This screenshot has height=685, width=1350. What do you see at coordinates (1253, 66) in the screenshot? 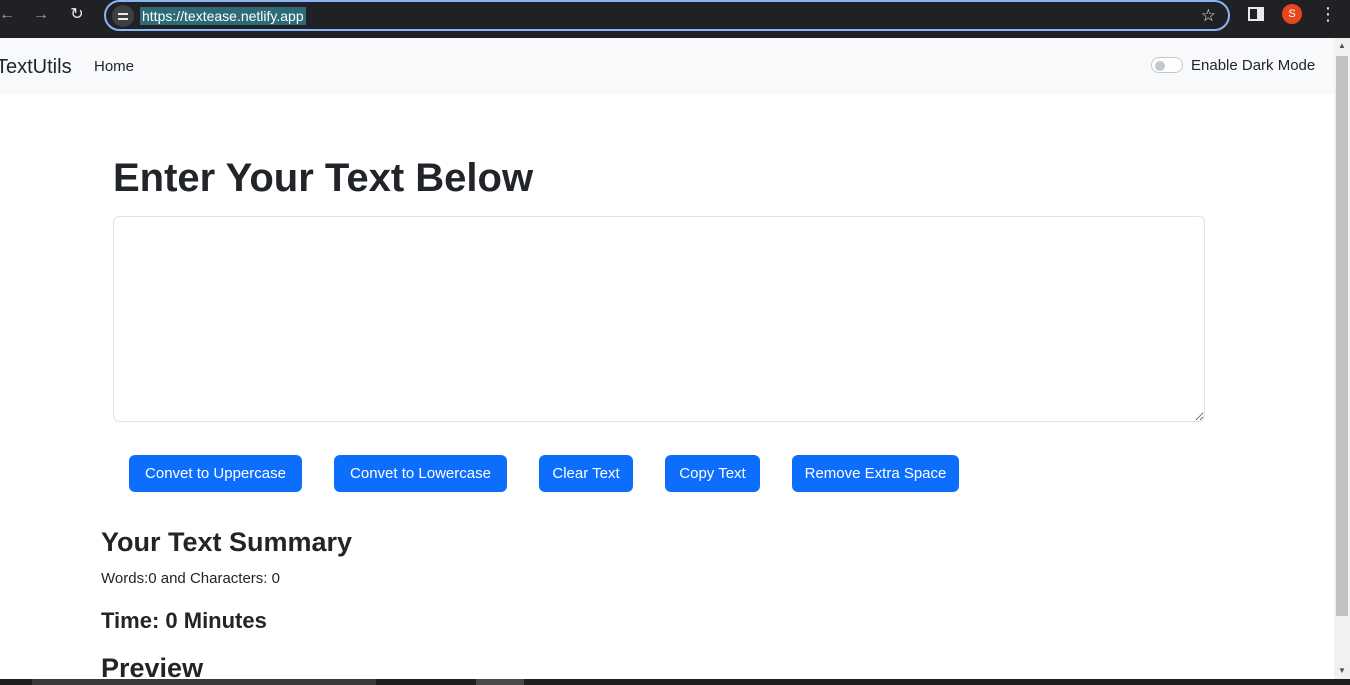
I see `dark-mode-label: Enable Dark Mode` at bounding box center [1253, 66].